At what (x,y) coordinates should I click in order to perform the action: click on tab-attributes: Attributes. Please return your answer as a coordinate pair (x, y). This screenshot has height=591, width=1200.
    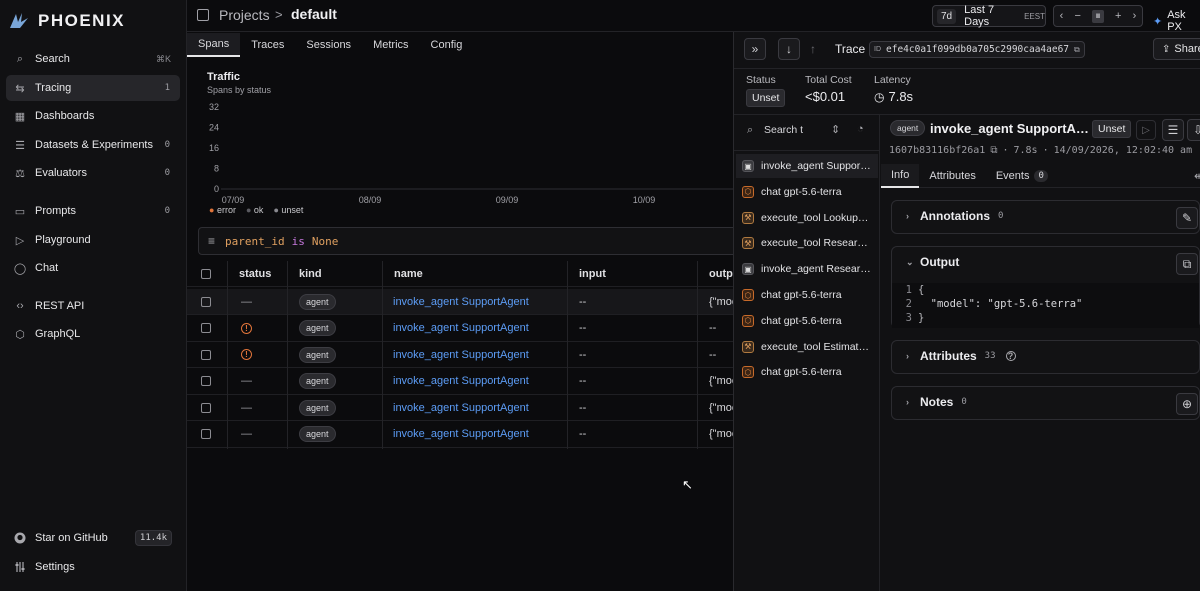
    Looking at the image, I should click on (952, 176).